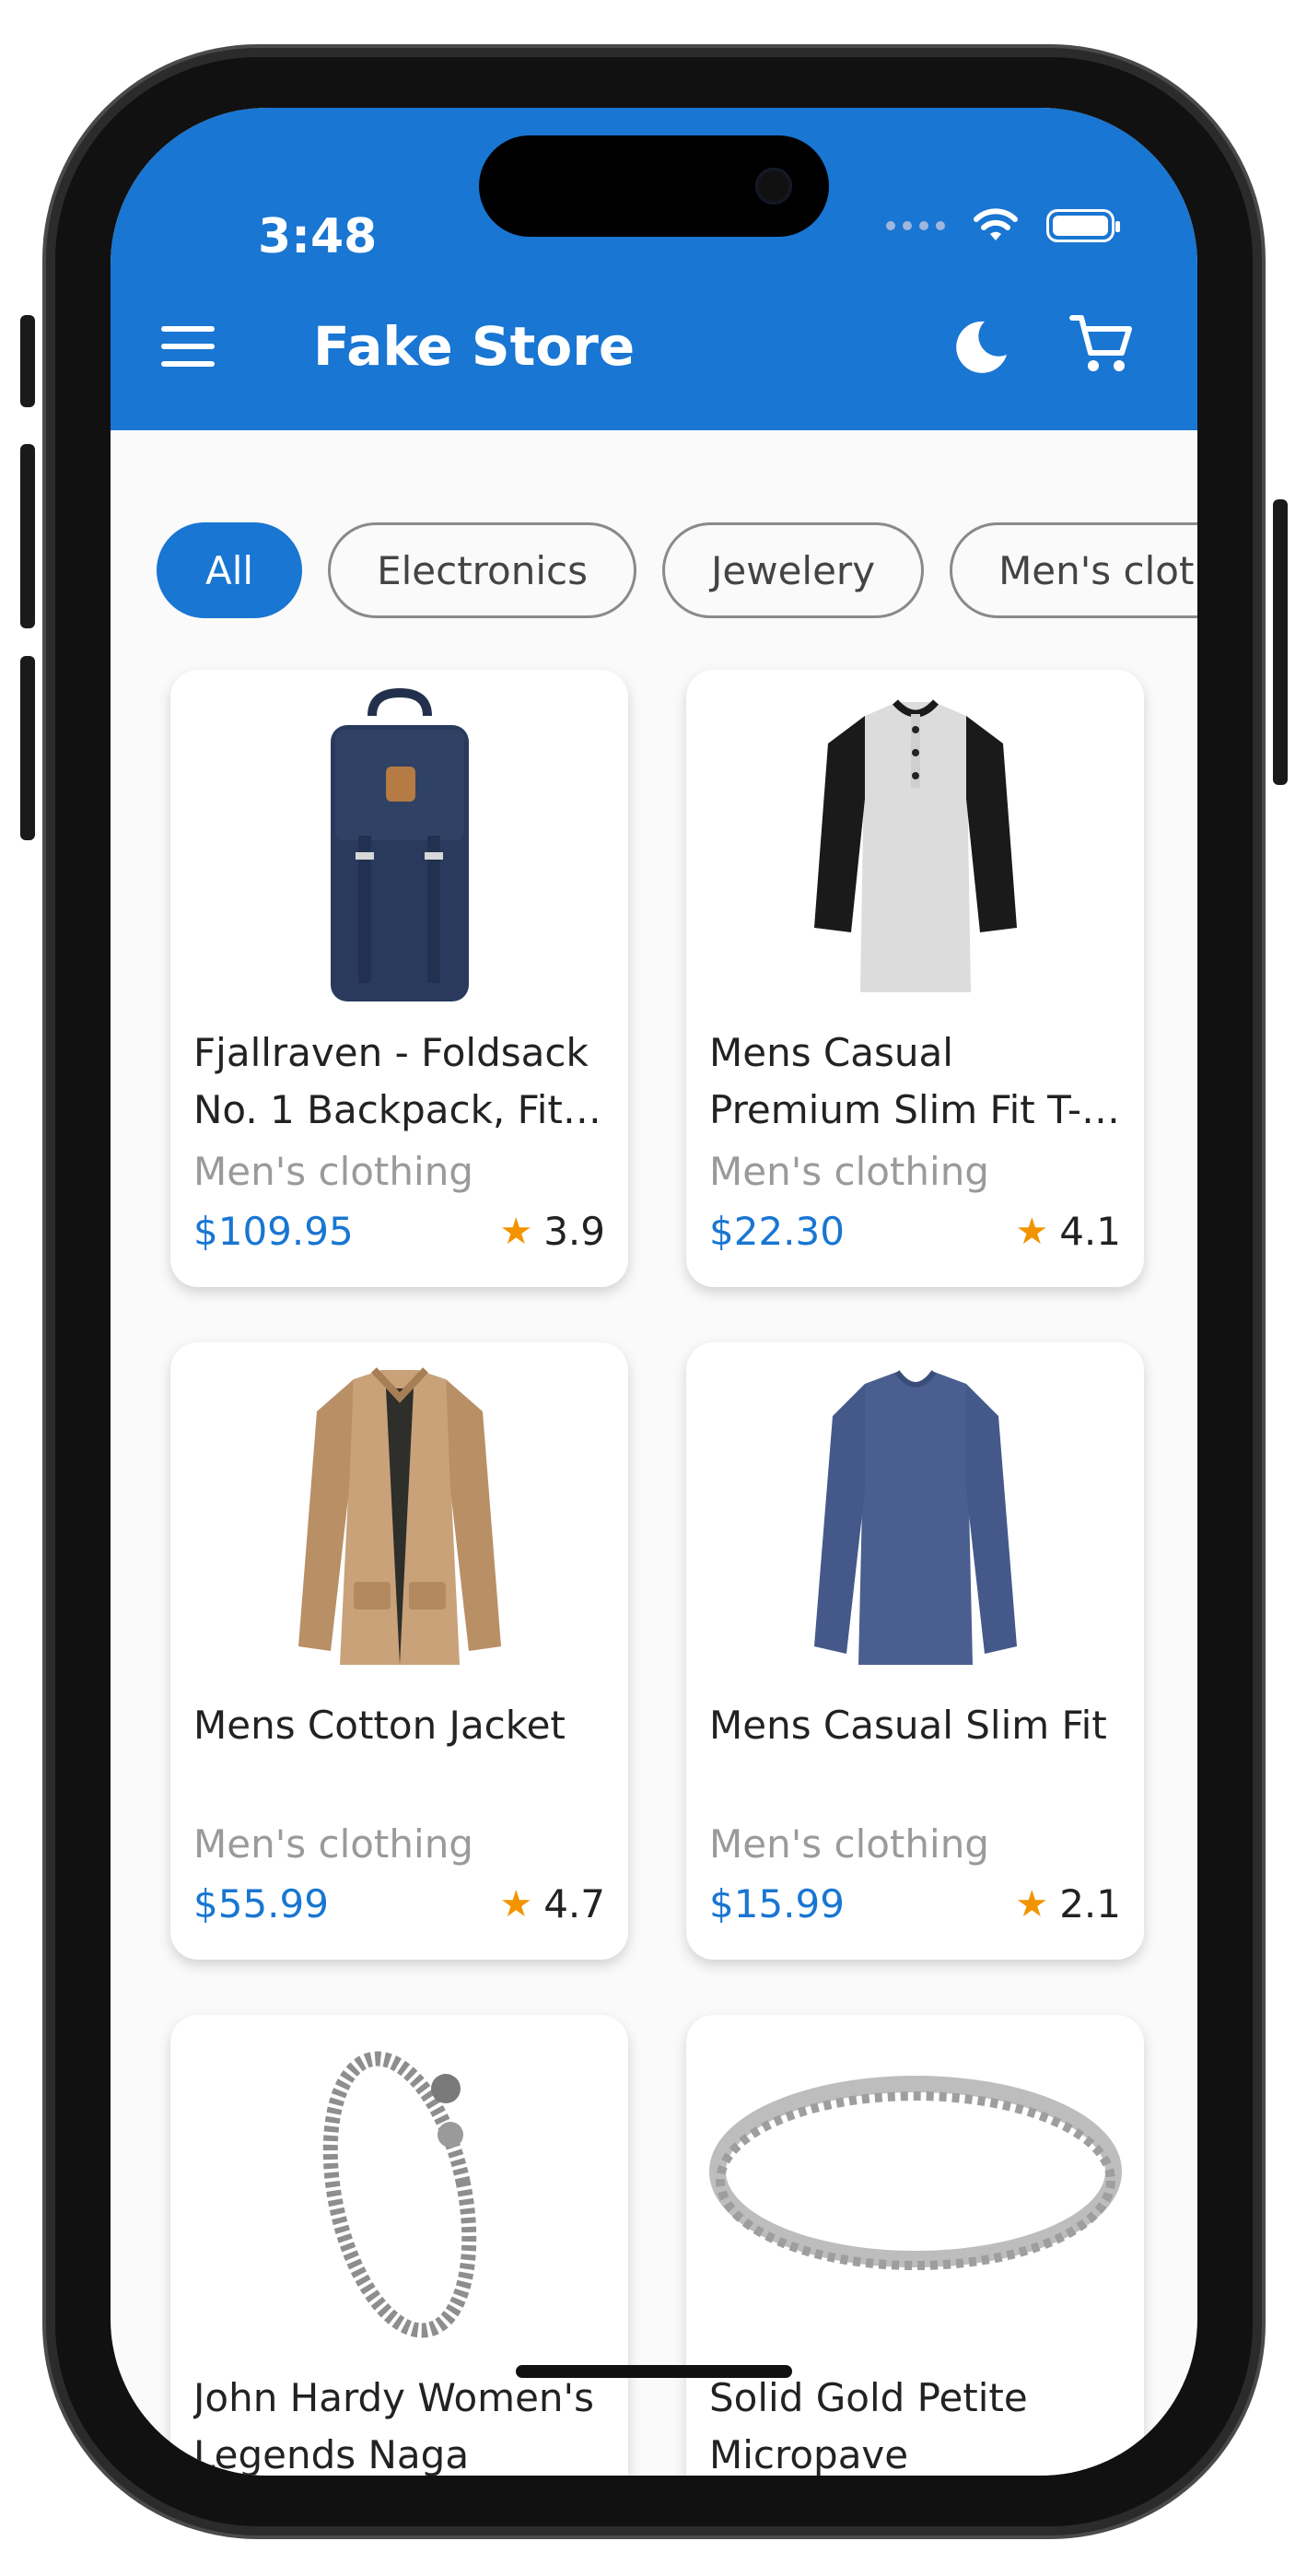  I want to click on product-price: $109.95, so click(274, 1231).